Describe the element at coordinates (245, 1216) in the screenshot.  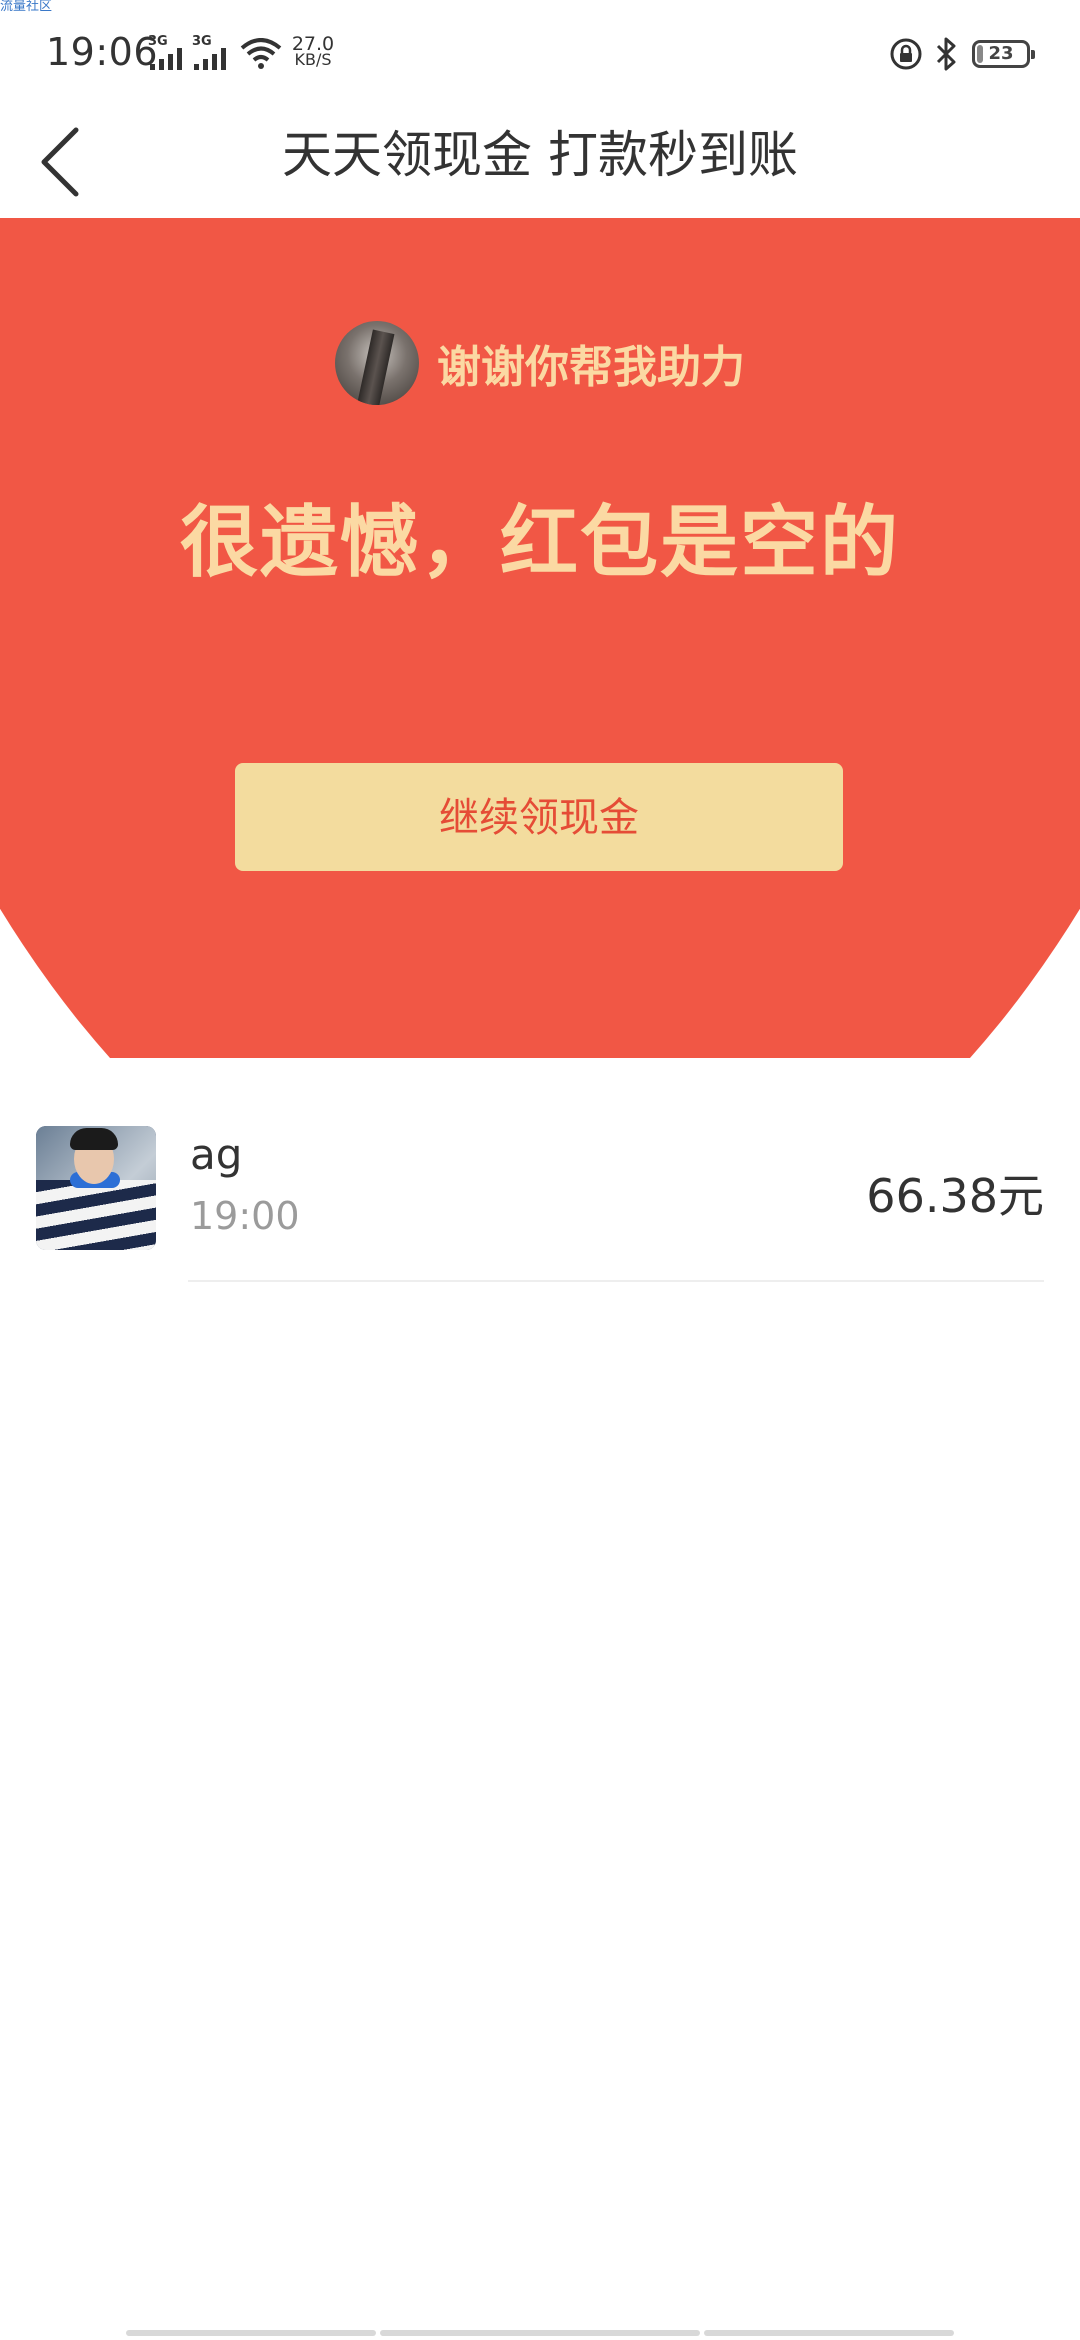
I see `item-time: 19:00` at that location.